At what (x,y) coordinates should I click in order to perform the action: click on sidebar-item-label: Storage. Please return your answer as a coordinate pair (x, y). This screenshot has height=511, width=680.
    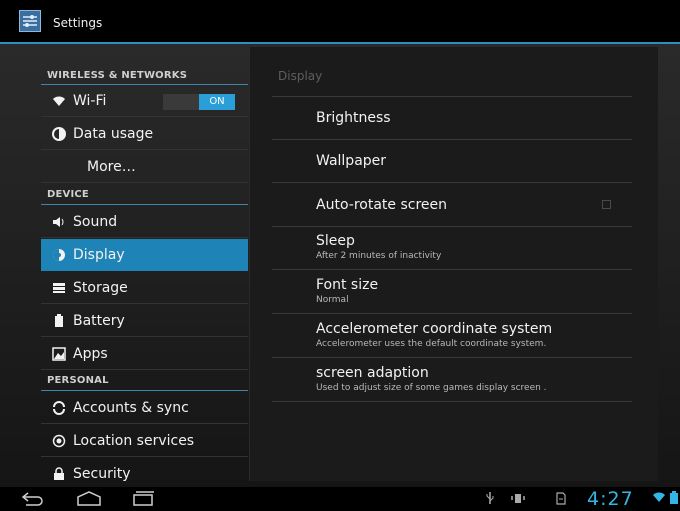
    Looking at the image, I should click on (100, 288).